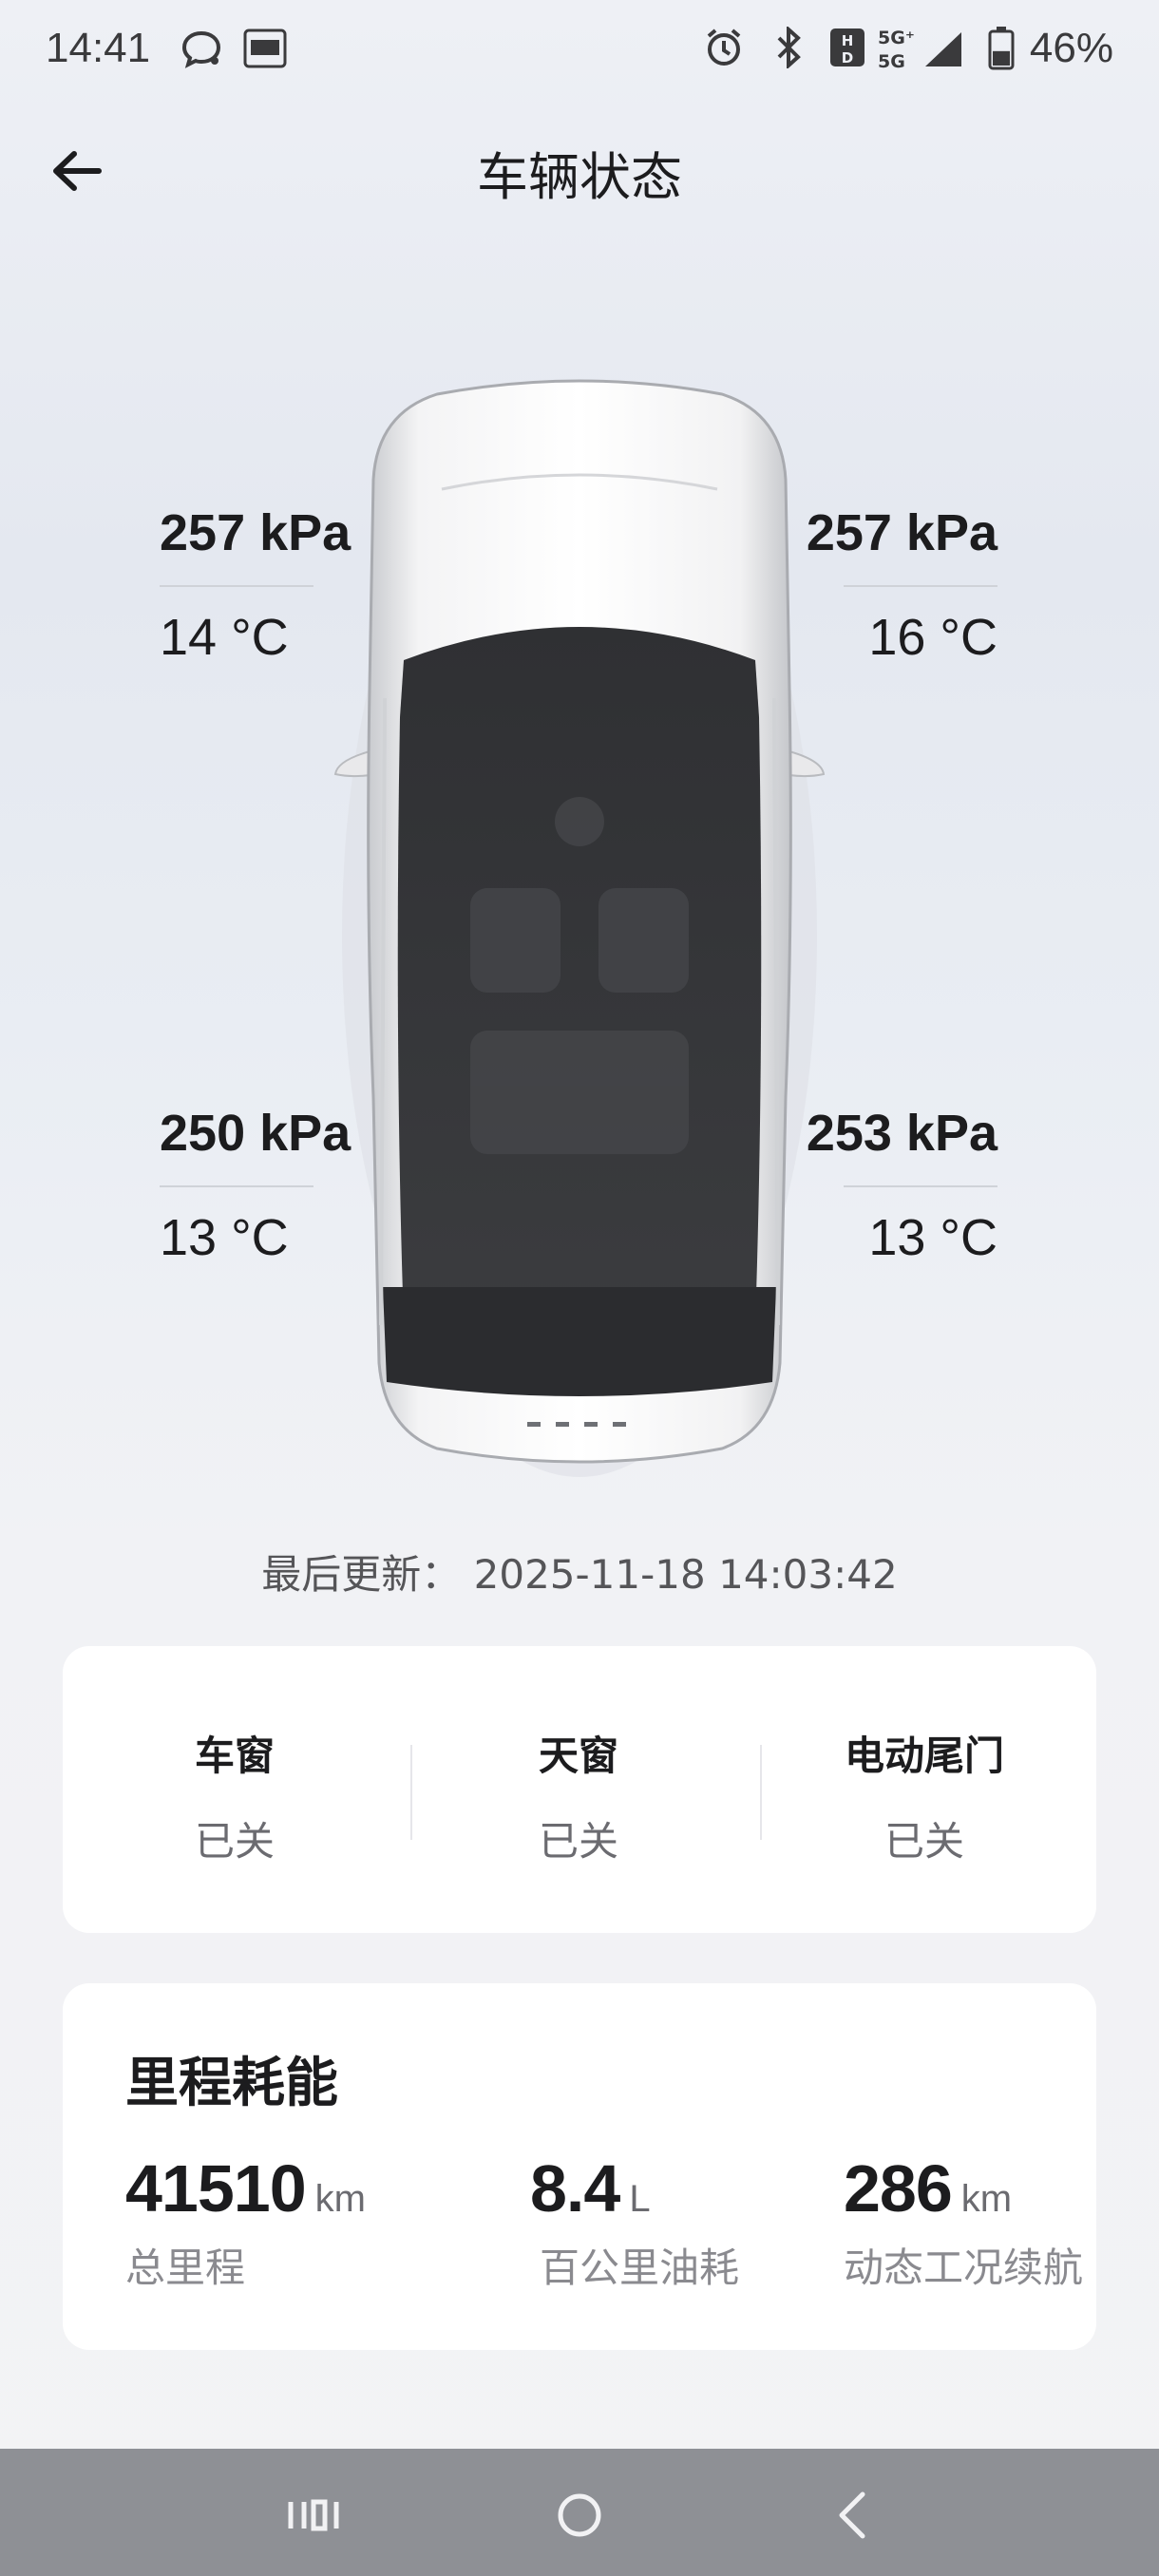 The height and width of the screenshot is (2576, 1159). What do you see at coordinates (640, 2199) in the screenshot?
I see `metric-unit: L` at bounding box center [640, 2199].